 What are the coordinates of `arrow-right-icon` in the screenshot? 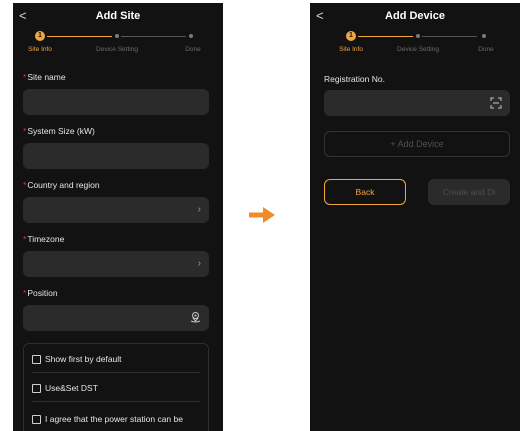 It's located at (262, 215).